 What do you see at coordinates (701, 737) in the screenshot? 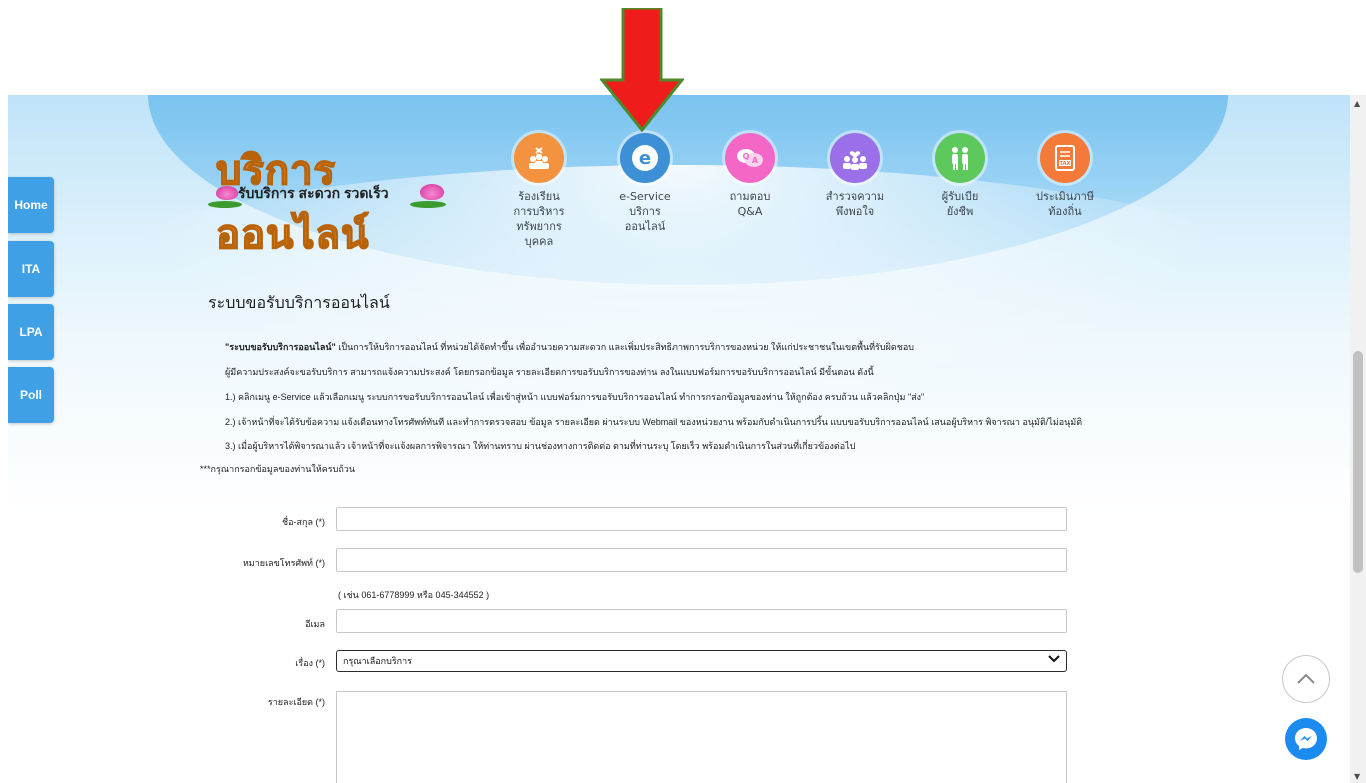
I see `detail-textarea` at bounding box center [701, 737].